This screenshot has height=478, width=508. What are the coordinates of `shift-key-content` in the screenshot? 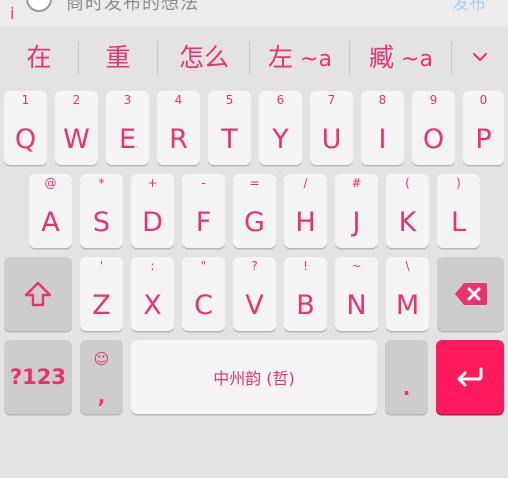 It's located at (38, 294).